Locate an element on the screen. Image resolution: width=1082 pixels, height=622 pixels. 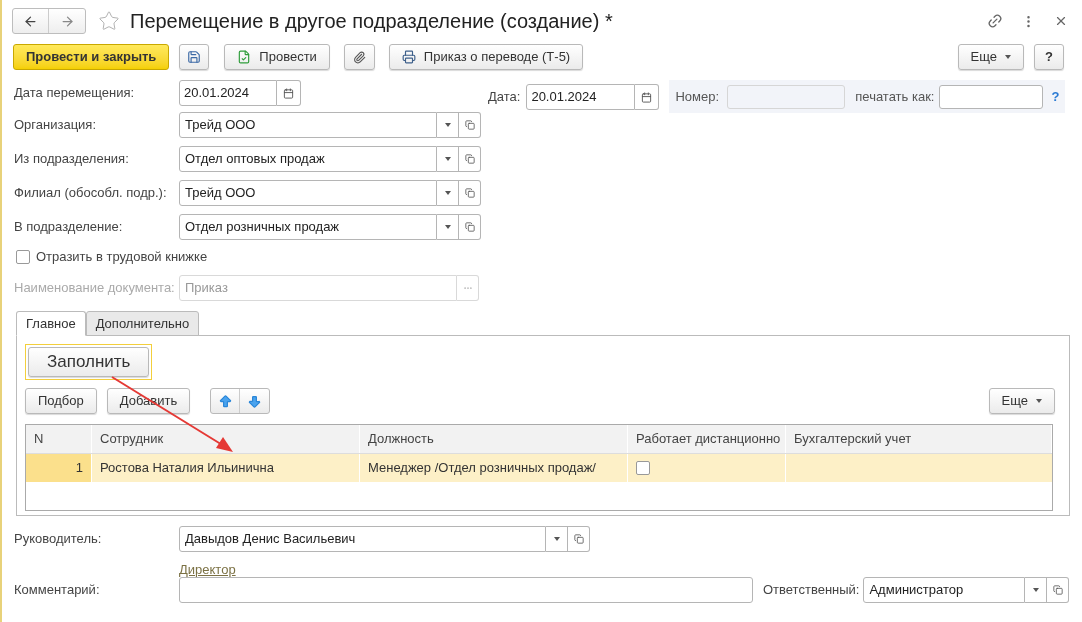
save-icon is located at coordinates (194, 57).